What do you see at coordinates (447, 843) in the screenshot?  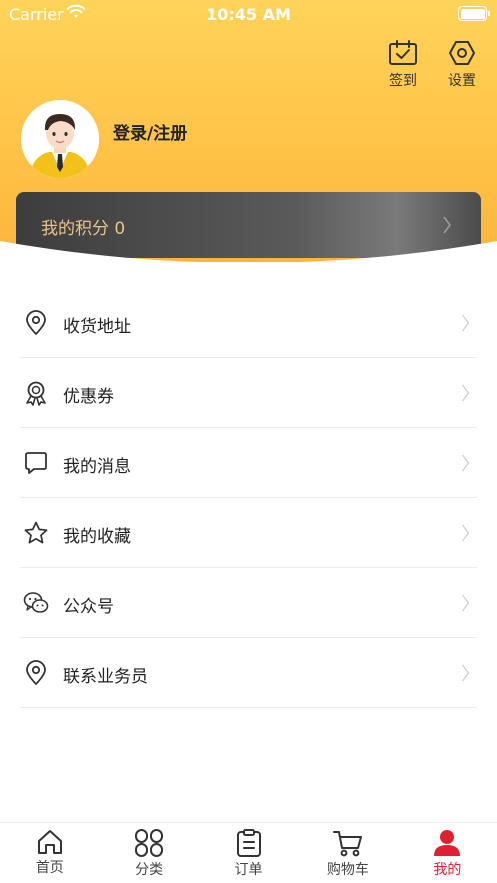 I see `user-icon` at bounding box center [447, 843].